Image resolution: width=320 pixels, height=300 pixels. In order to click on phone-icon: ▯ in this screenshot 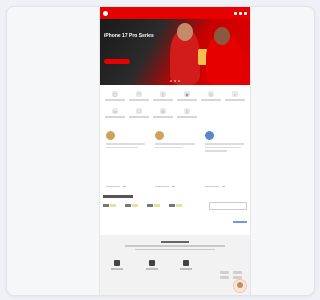, I will do `click(163, 94)`.